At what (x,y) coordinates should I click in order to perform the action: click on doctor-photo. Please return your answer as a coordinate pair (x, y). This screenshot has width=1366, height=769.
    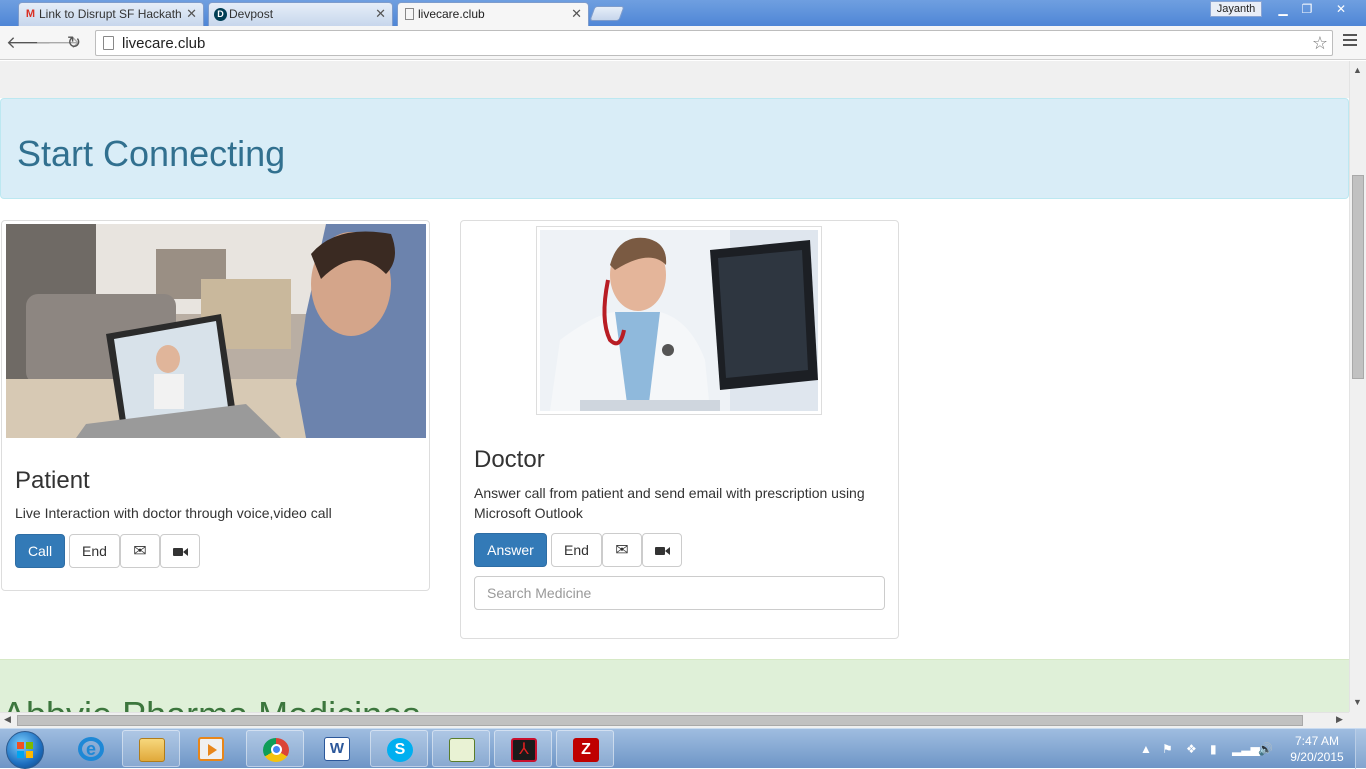
    Looking at the image, I should click on (679, 320).